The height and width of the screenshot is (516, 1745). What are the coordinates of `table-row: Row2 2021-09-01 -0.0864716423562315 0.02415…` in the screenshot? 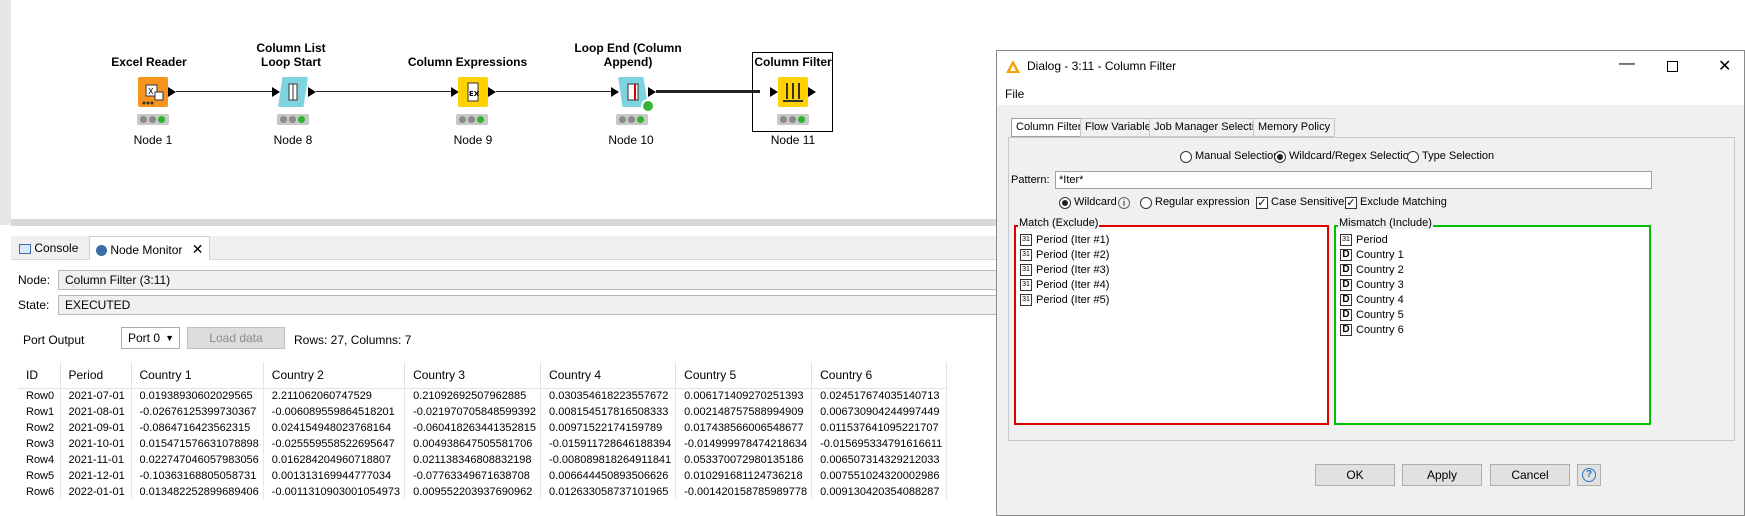 It's located at (483, 428).